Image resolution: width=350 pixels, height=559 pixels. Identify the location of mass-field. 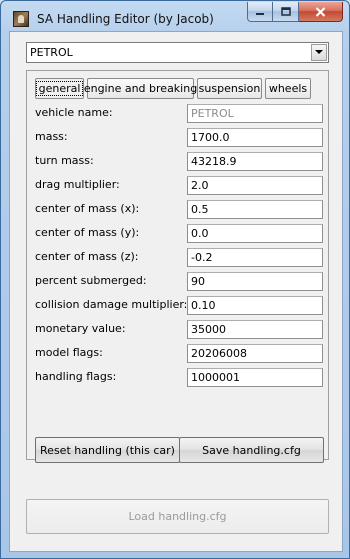
(255, 137).